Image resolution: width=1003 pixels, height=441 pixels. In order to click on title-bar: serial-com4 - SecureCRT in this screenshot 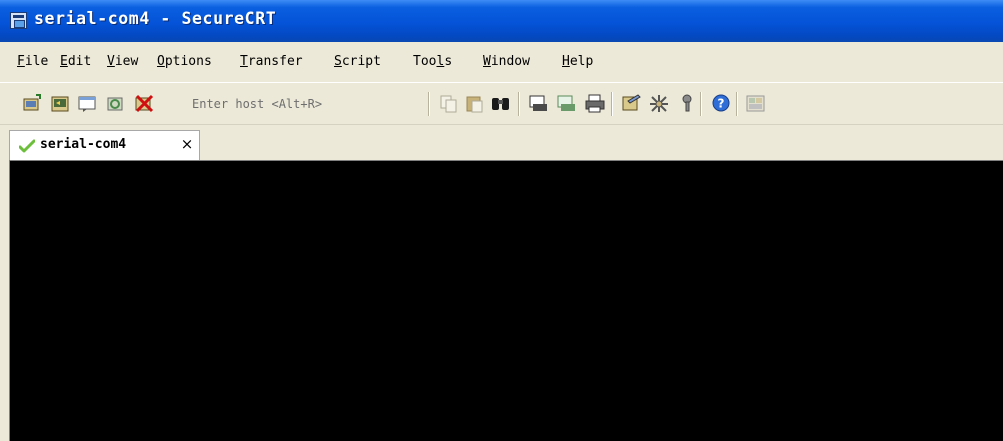, I will do `click(501, 21)`.